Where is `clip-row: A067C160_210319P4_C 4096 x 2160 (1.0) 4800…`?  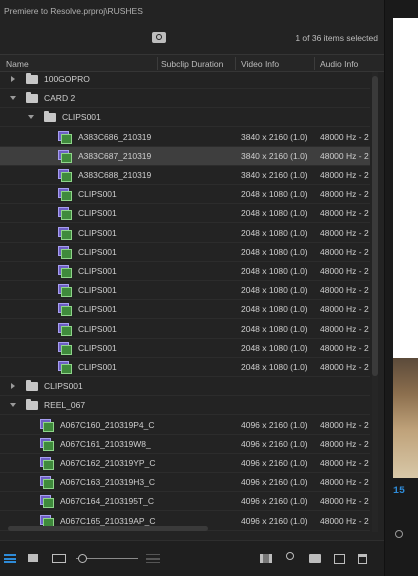 clip-row: A067C160_210319P4_C 4096 x 2160 (1.0) 4800… is located at coordinates (185, 425).